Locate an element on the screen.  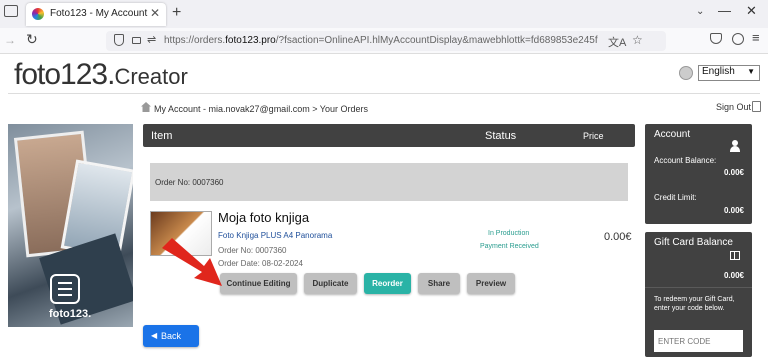
home-icon is located at coordinates (146, 107).